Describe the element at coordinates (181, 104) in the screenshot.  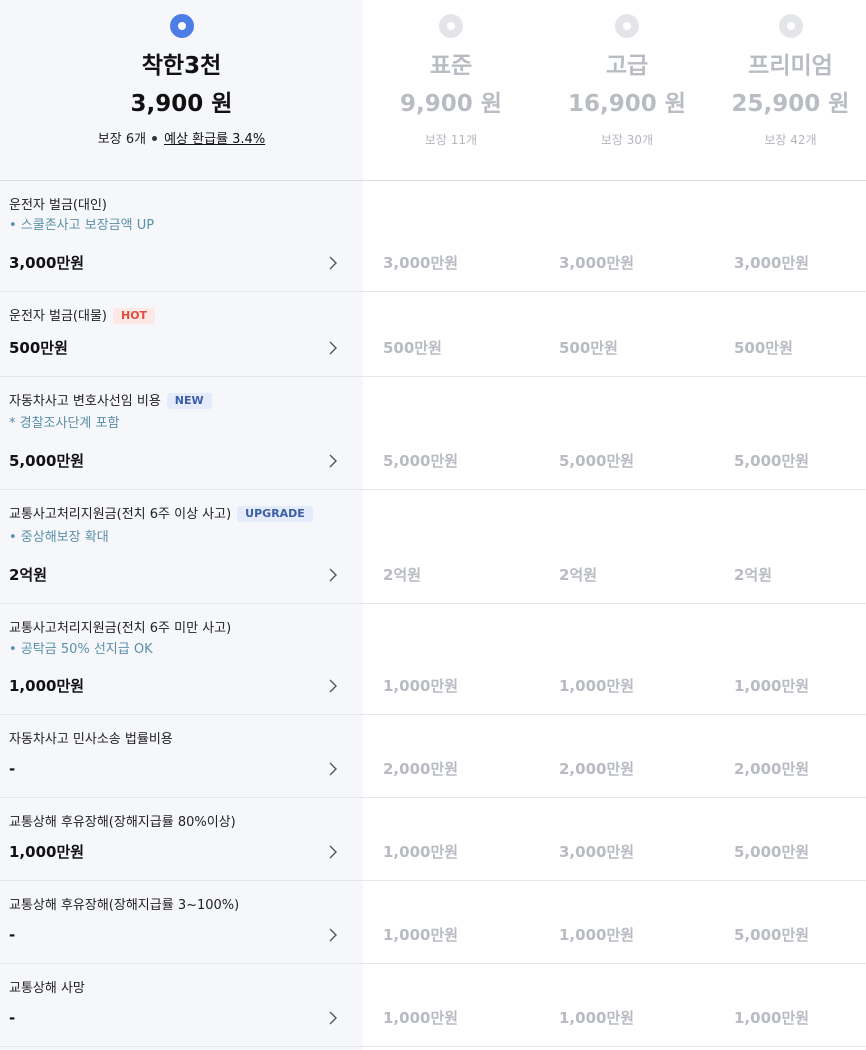
I see `plan-price: 3,900 원` at that location.